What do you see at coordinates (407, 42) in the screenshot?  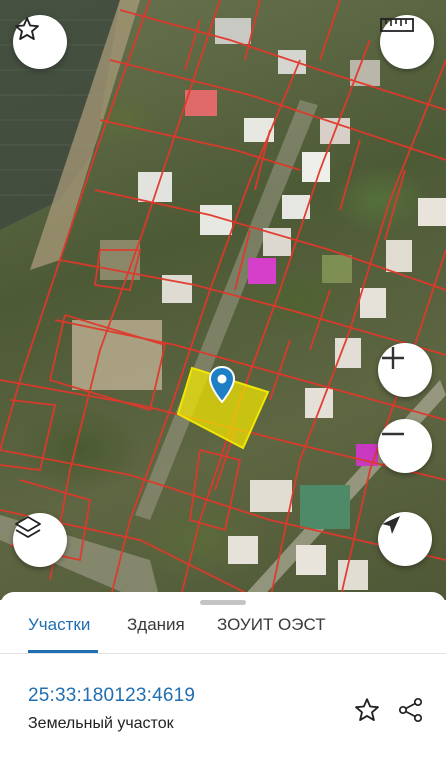 I see `ruler-button` at bounding box center [407, 42].